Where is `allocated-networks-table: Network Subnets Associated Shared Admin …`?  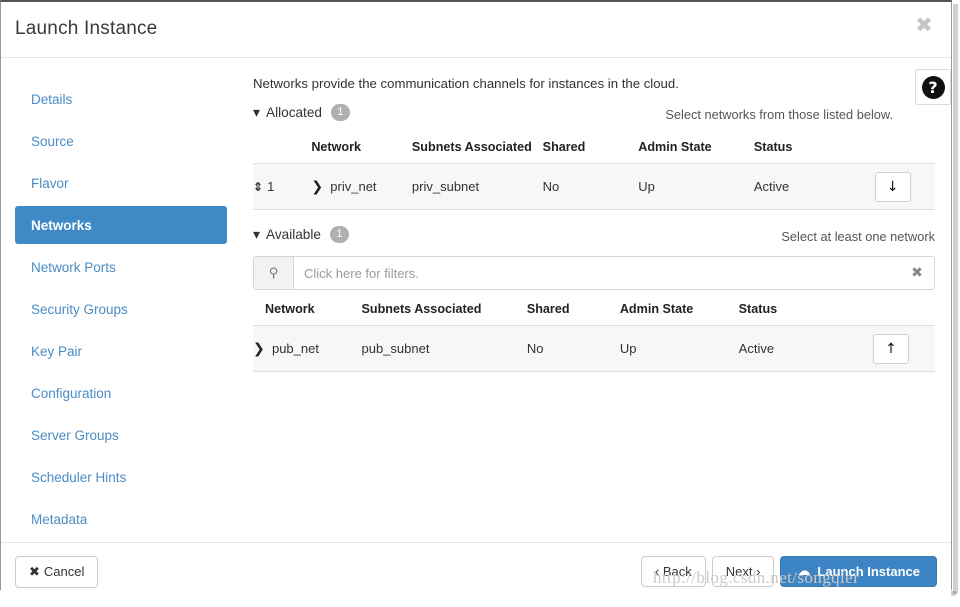 allocated-networks-table: Network Subnets Associated Shared Admin … is located at coordinates (594, 172).